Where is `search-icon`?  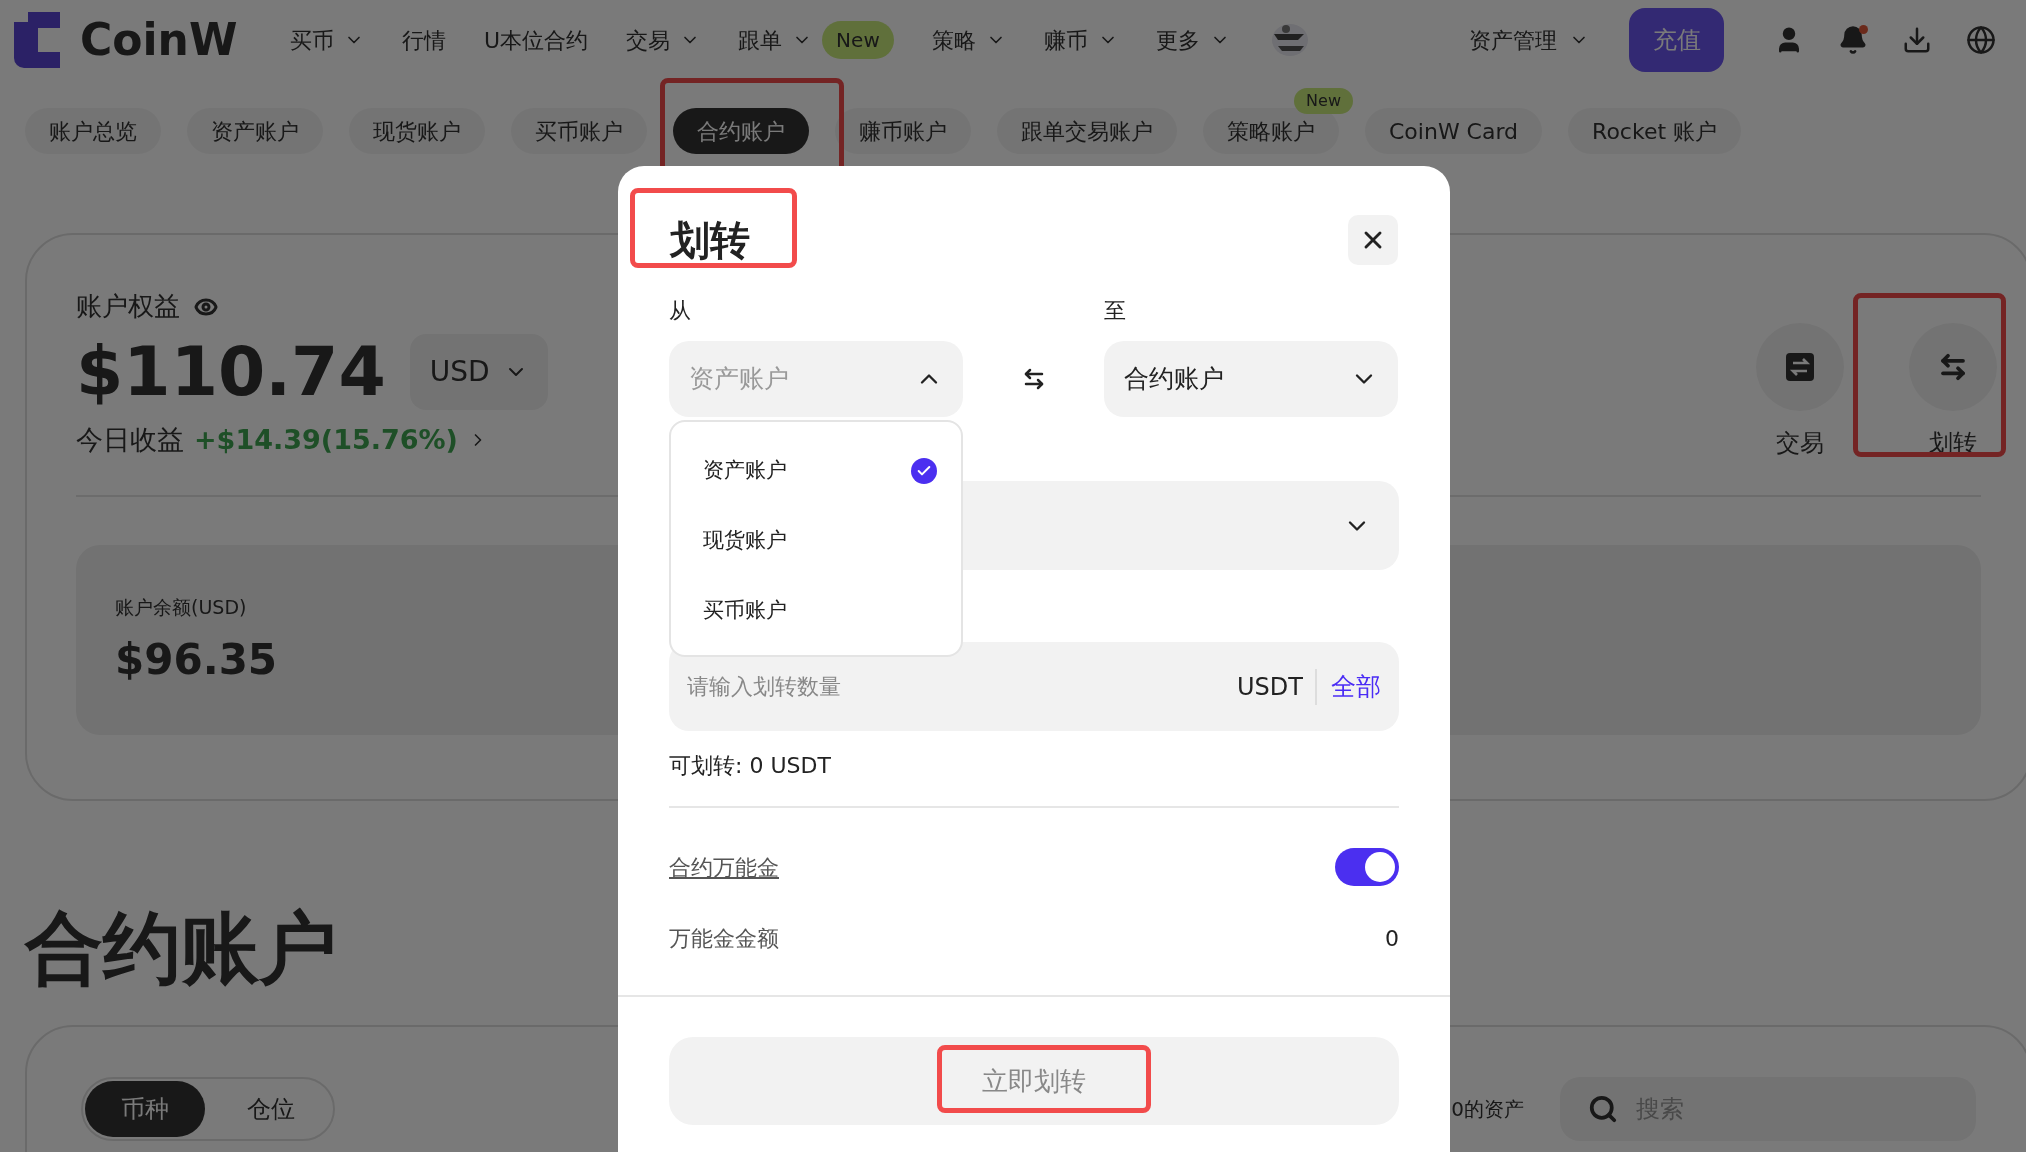 search-icon is located at coordinates (1603, 1109).